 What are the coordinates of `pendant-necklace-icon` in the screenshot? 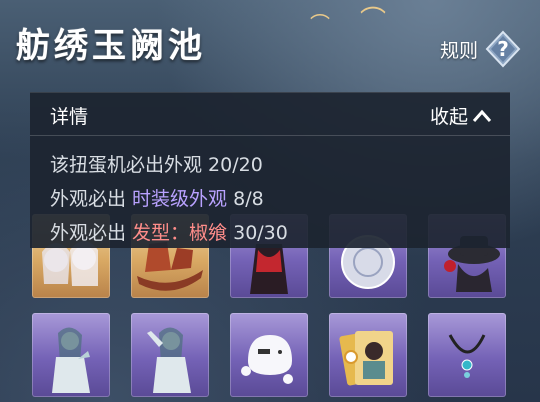 It's located at (467, 356).